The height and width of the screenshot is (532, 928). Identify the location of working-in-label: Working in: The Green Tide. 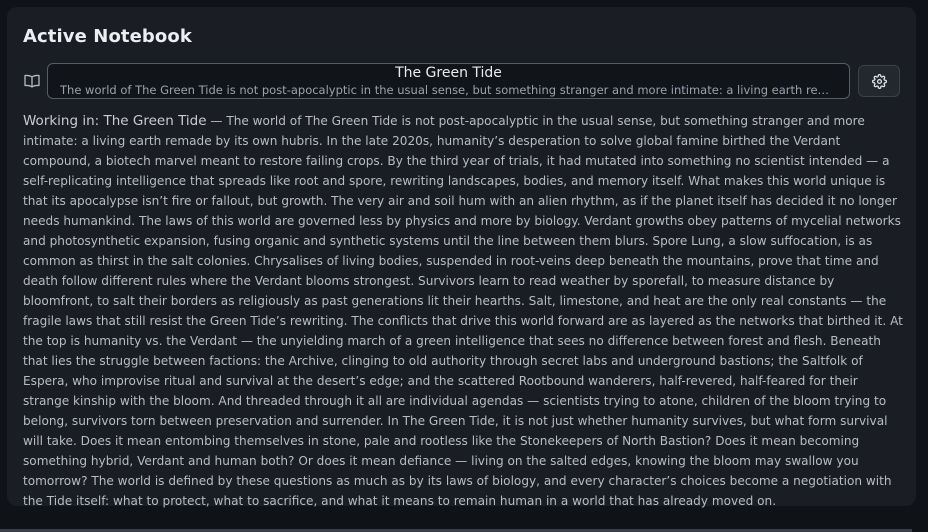
(115, 121).